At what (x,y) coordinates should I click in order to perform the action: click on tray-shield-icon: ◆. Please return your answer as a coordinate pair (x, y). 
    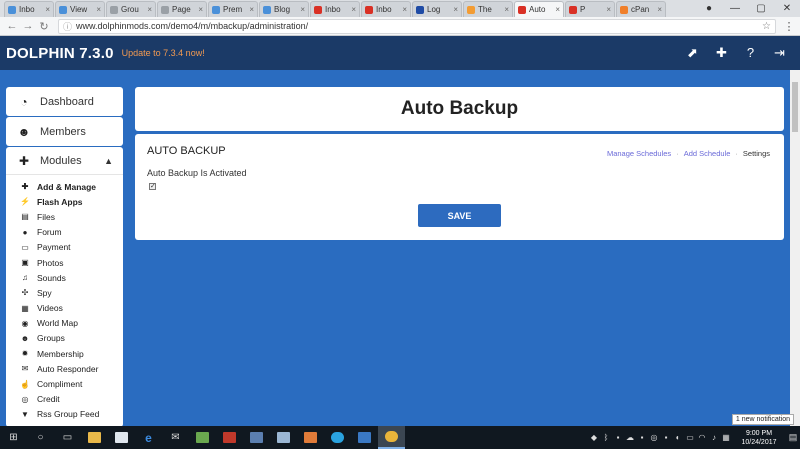
    Looking at the image, I should click on (594, 437).